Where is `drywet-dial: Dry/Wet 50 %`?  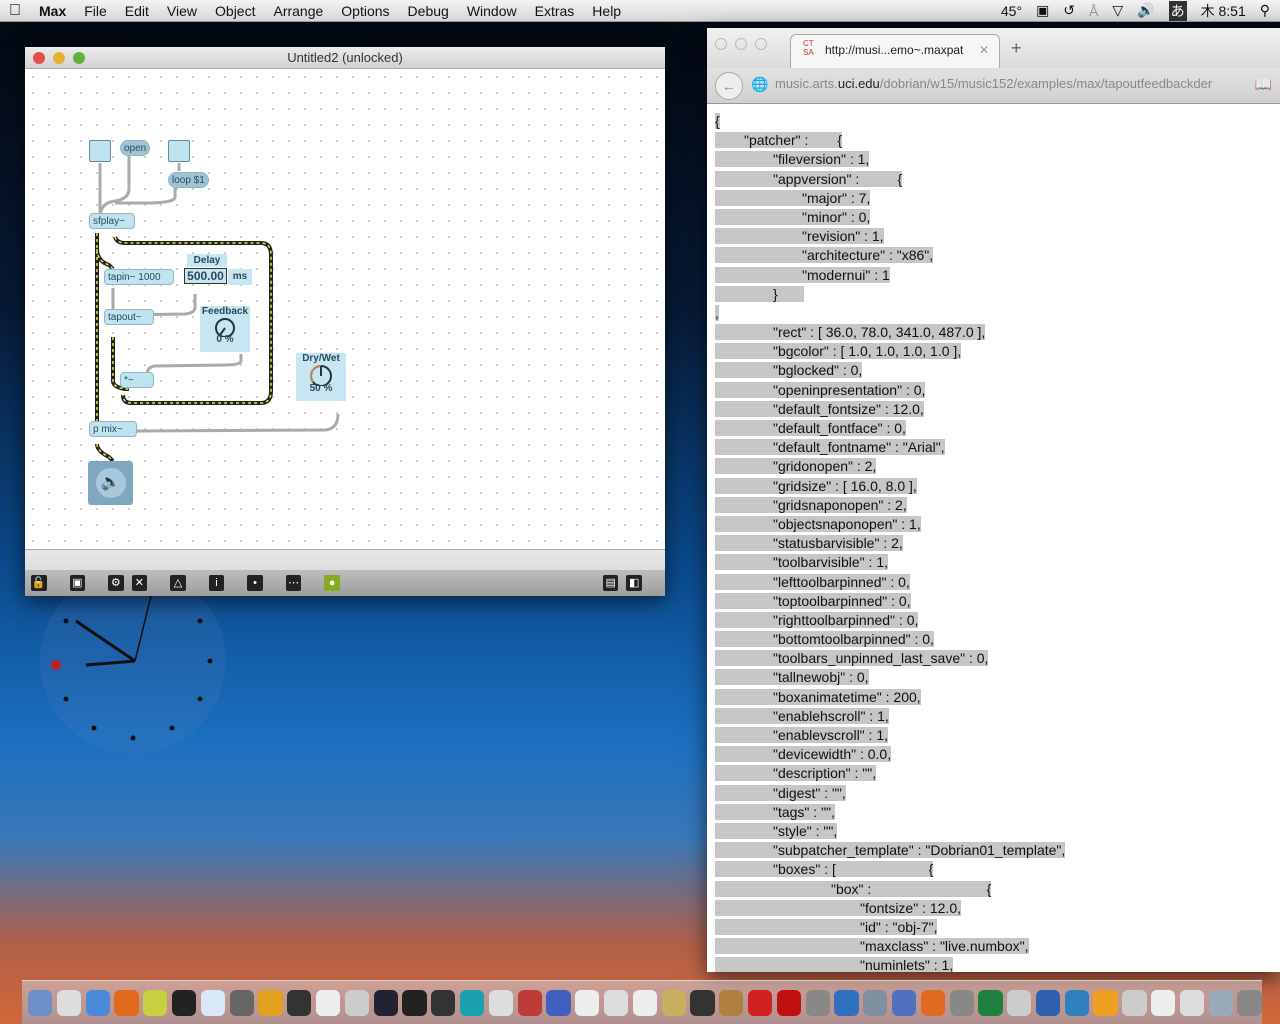
drywet-dial: Dry/Wet 50 % is located at coordinates (321, 377).